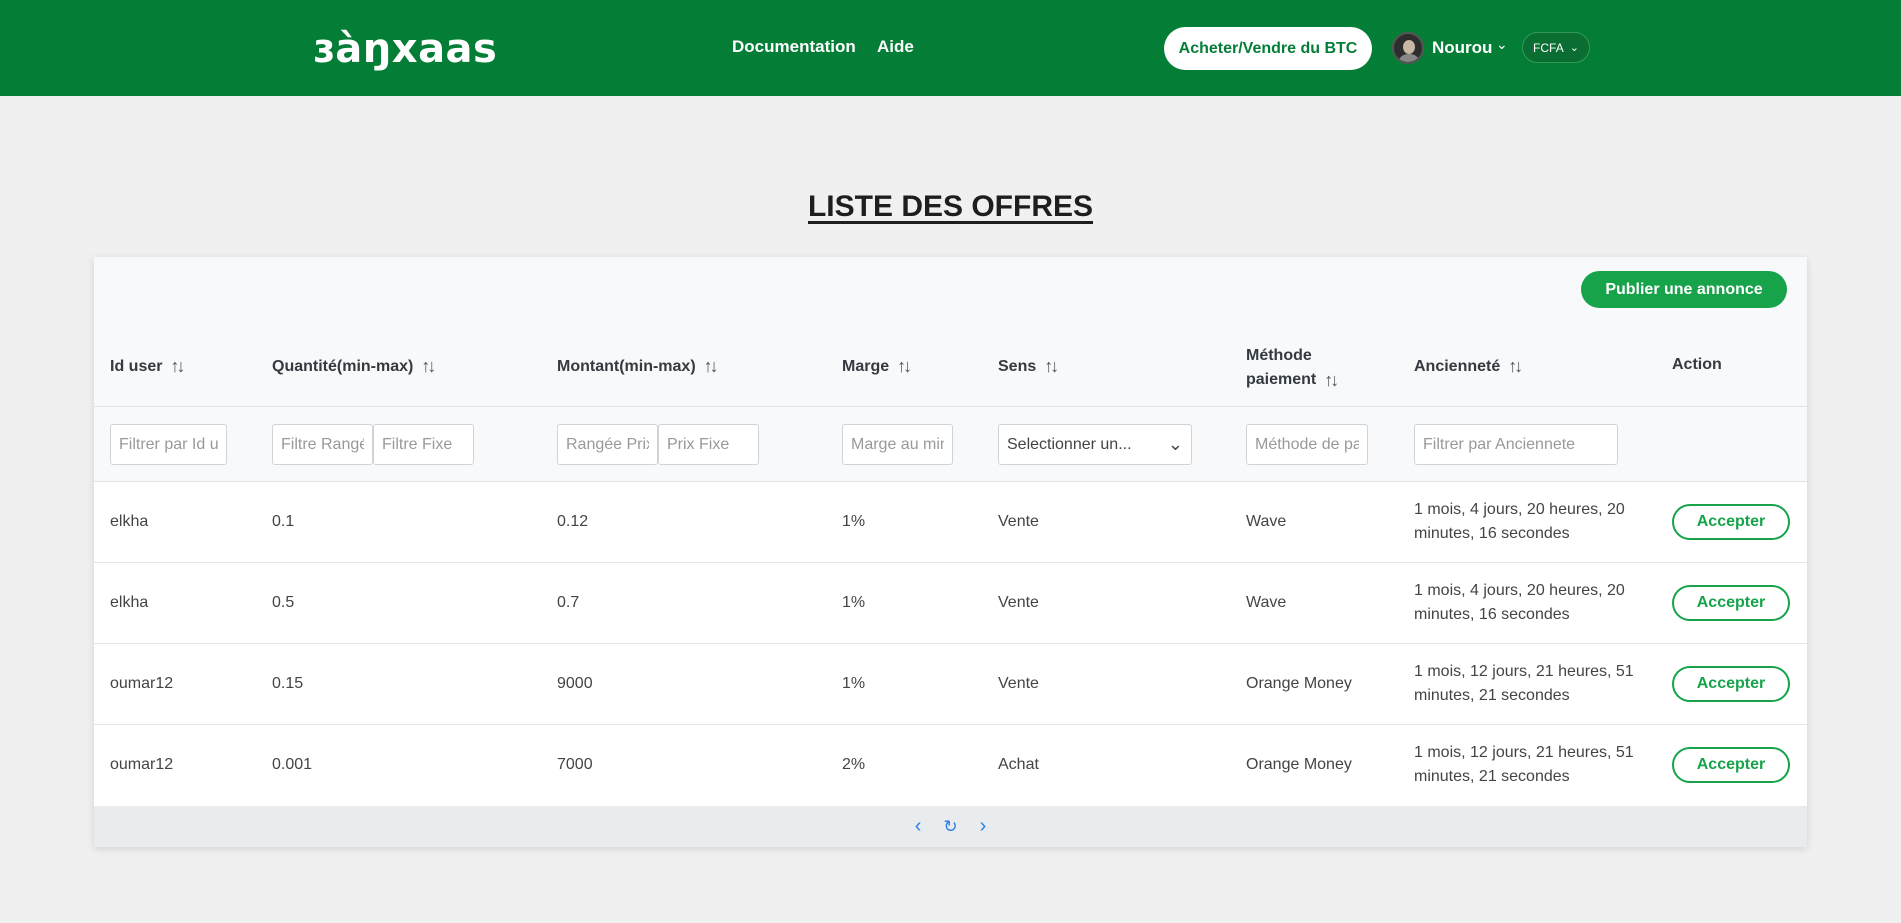  What do you see at coordinates (1516, 444) in the screenshot?
I see `filter-anciennete-input` at bounding box center [1516, 444].